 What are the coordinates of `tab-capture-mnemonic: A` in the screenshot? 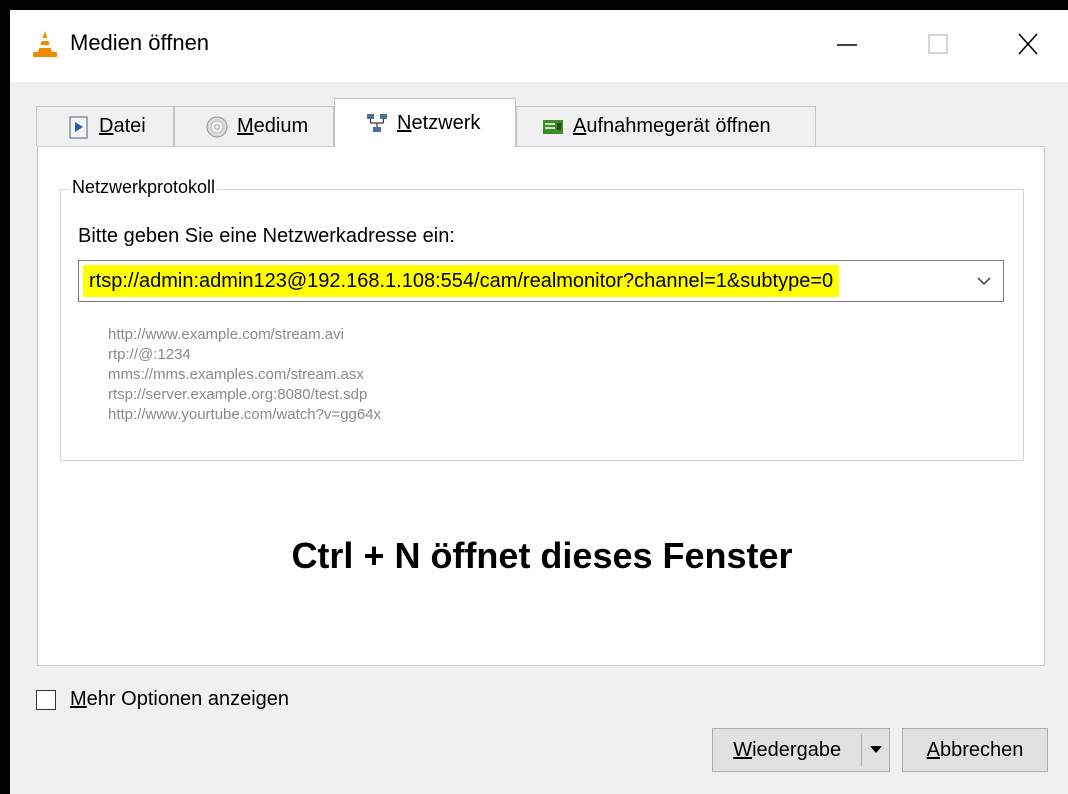 It's located at (580, 126).